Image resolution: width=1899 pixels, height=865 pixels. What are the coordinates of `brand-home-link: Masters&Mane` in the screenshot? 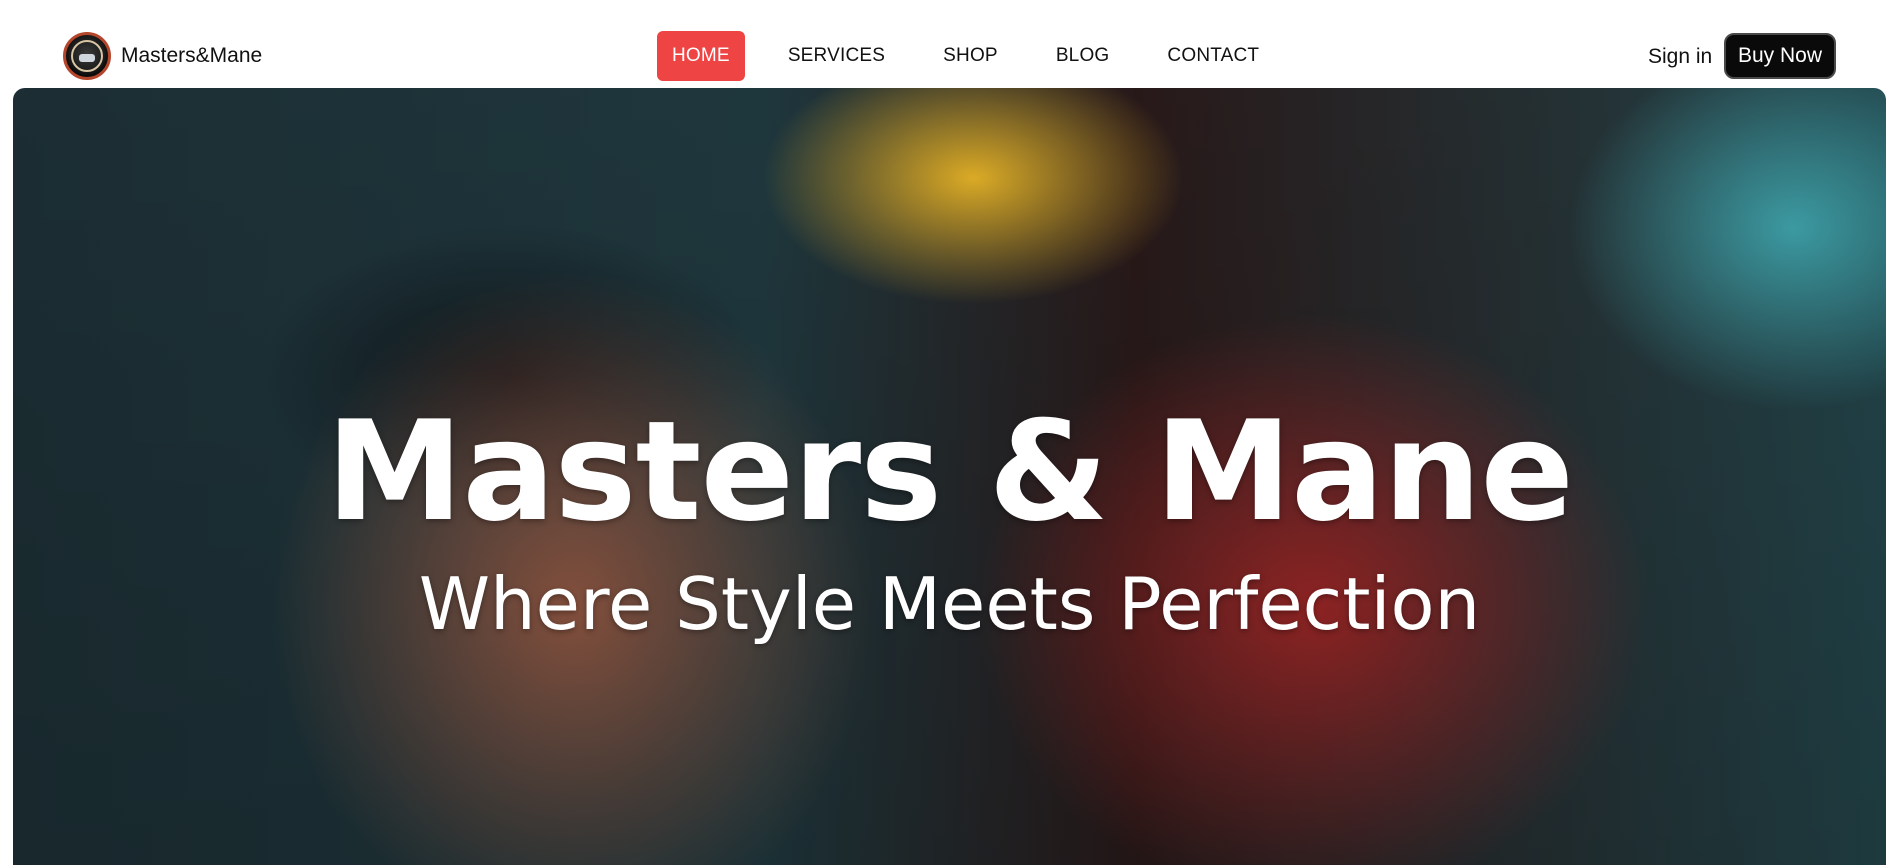 It's located at (162, 56).